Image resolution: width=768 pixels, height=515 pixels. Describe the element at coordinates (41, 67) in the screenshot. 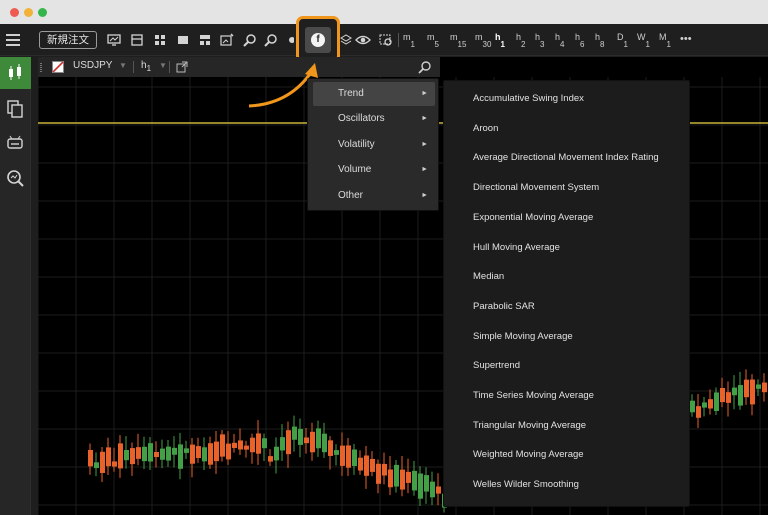

I see `drag-handle-icon` at that location.